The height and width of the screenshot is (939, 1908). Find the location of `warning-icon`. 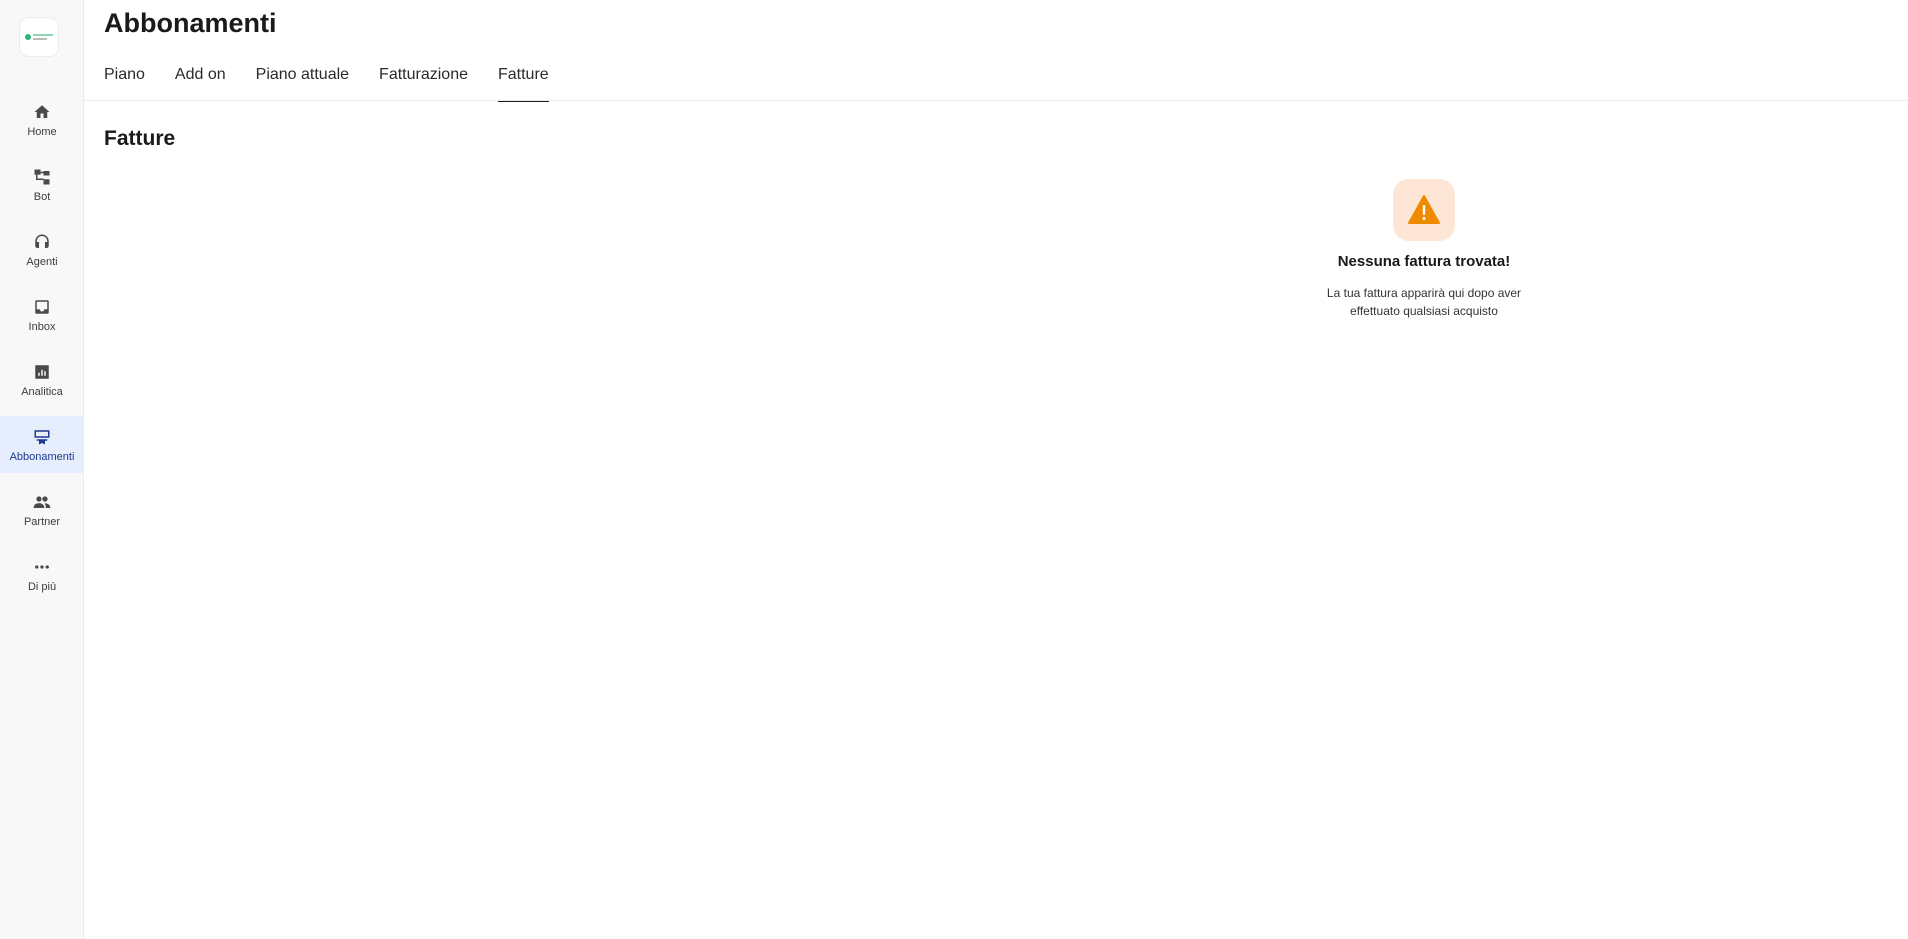

warning-icon is located at coordinates (1424, 209).